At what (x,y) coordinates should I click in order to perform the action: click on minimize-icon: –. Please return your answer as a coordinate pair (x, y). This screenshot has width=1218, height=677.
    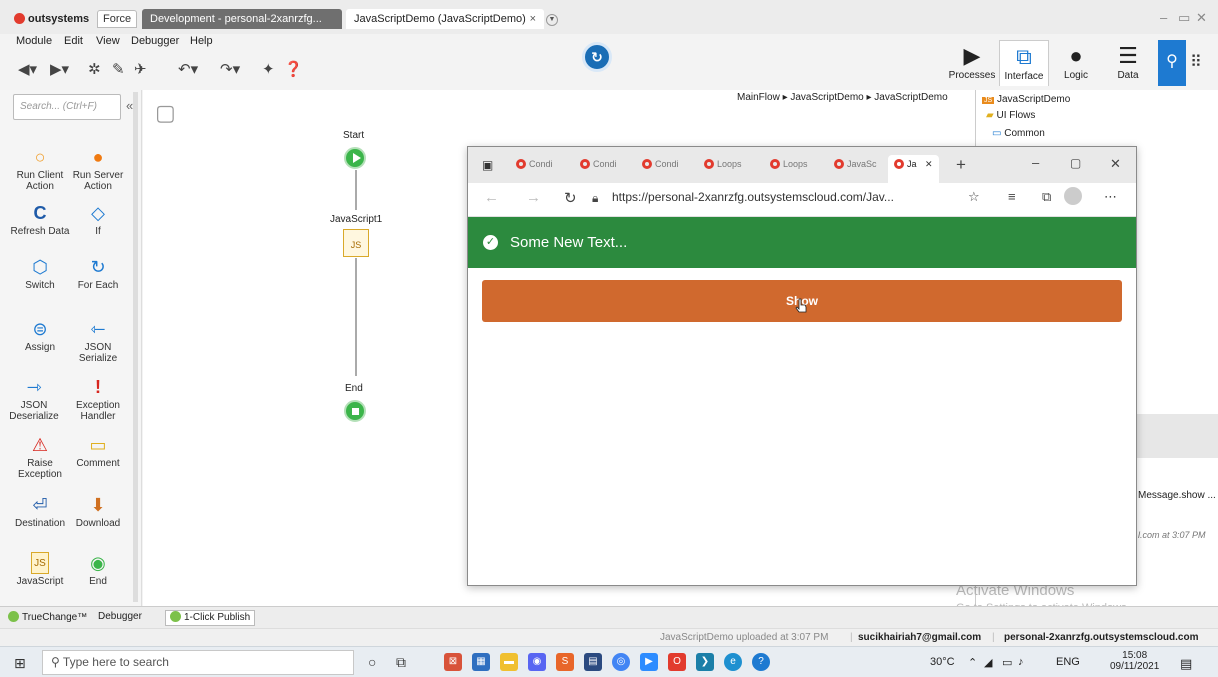
    Looking at the image, I should click on (1163, 17).